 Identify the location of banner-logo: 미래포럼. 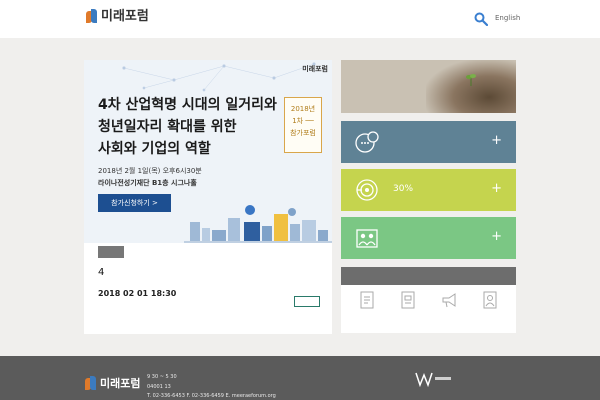
(315, 69).